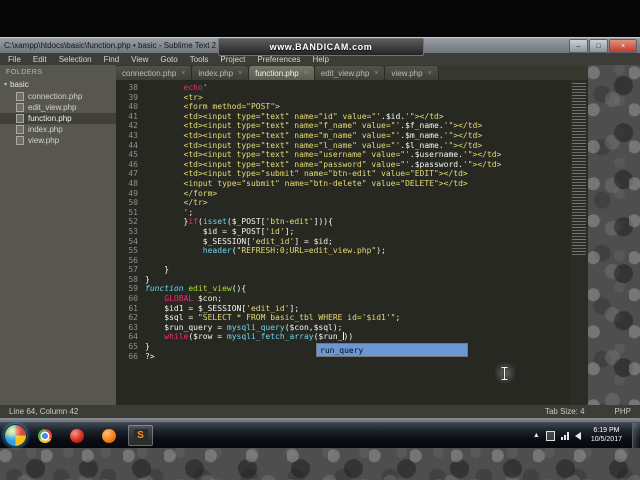 The height and width of the screenshot is (480, 640). I want to click on minimize-button: –, so click(578, 46).